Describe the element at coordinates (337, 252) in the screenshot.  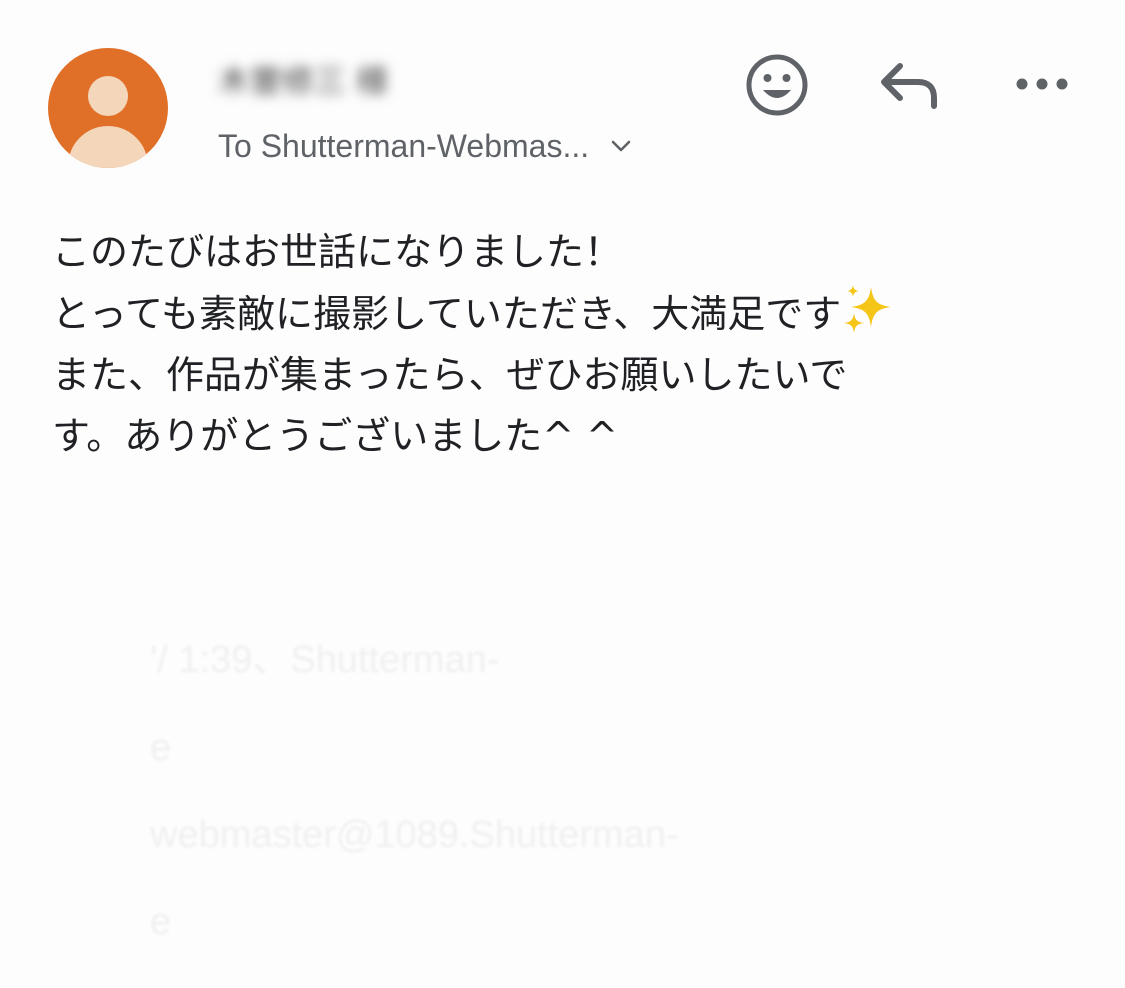
I see `message-line: このたびはお世話になりました！` at that location.